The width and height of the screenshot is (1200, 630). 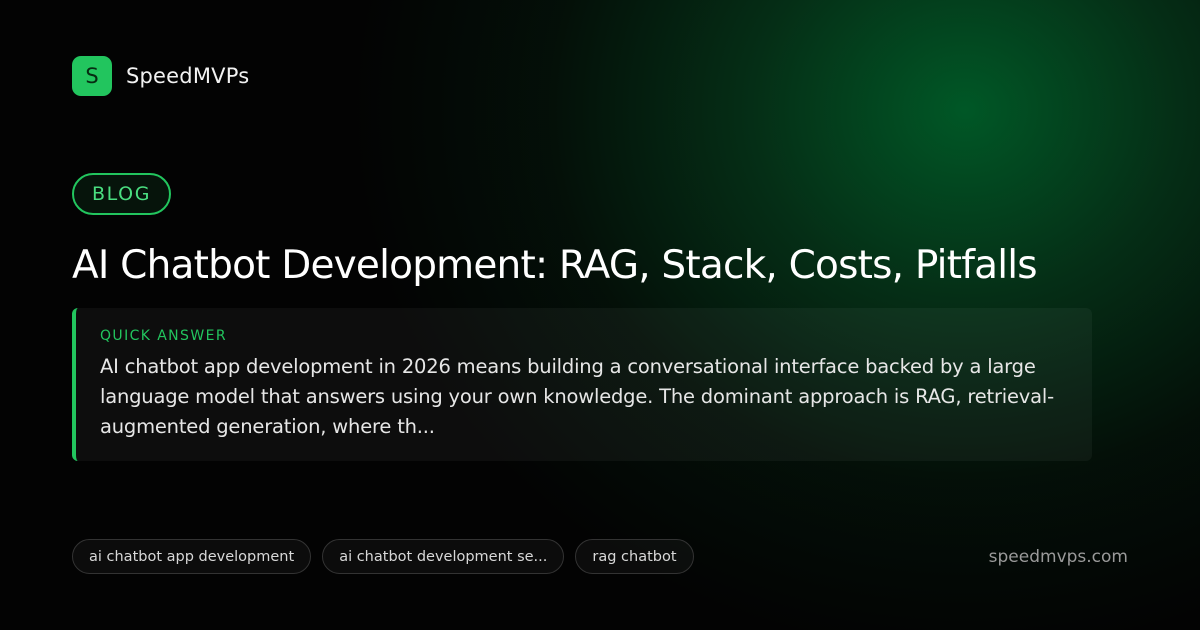 What do you see at coordinates (634, 556) in the screenshot?
I see `tag-rag-chatbot: rag chatbot` at bounding box center [634, 556].